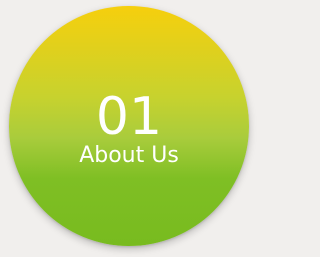  Describe the element at coordinates (129, 155) in the screenshot. I see `tile-label: About Us` at that location.